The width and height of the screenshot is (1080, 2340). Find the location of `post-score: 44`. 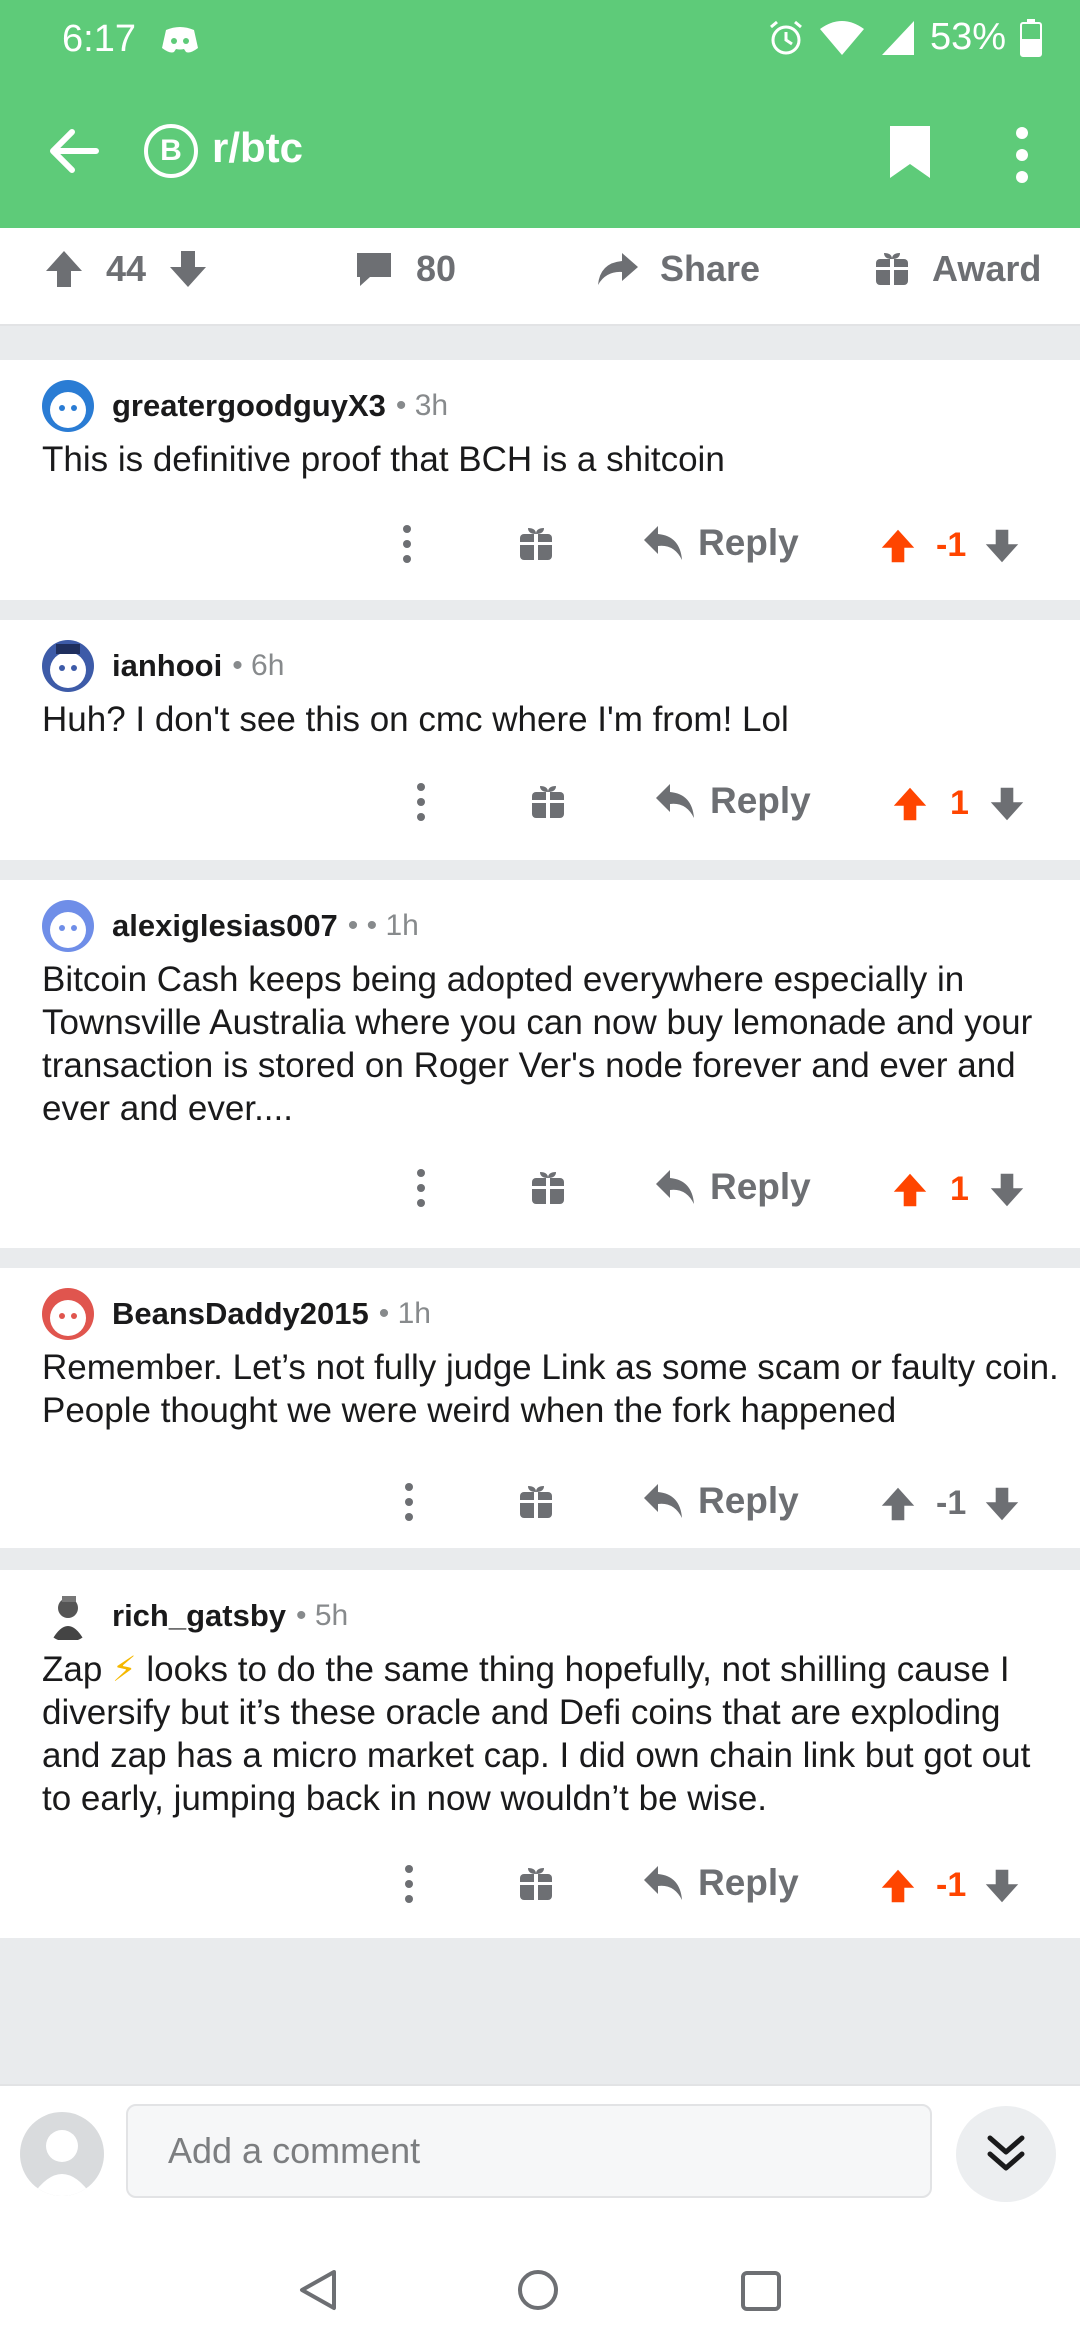

post-score: 44 is located at coordinates (126, 268).